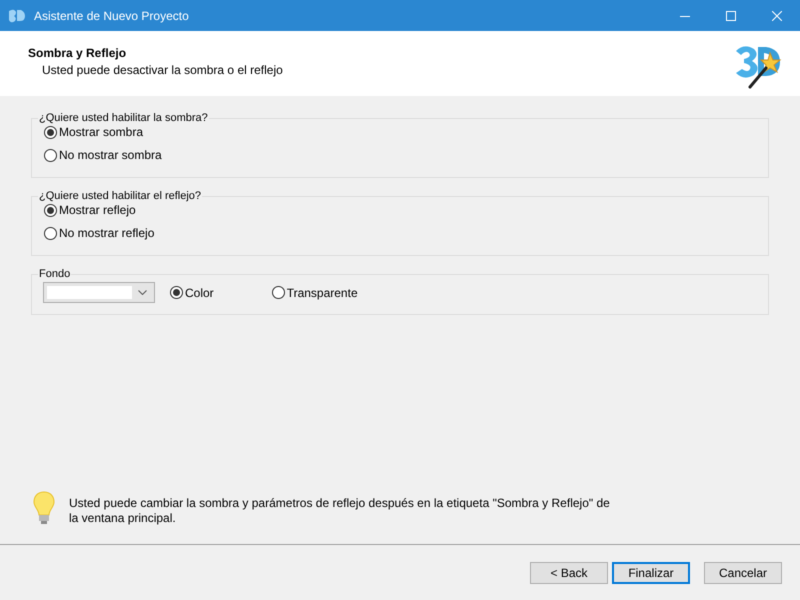 This screenshot has height=600, width=800. What do you see at coordinates (55, 274) in the screenshot?
I see `group-title: Fondo` at bounding box center [55, 274].